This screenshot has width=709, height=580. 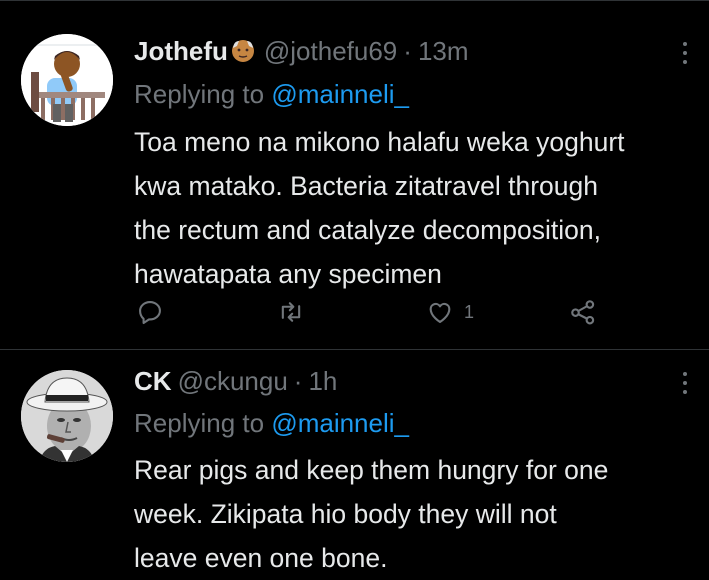 I want to click on tweet-text-line: Rear pigs and keep them hungry for one, so click(x=371, y=470).